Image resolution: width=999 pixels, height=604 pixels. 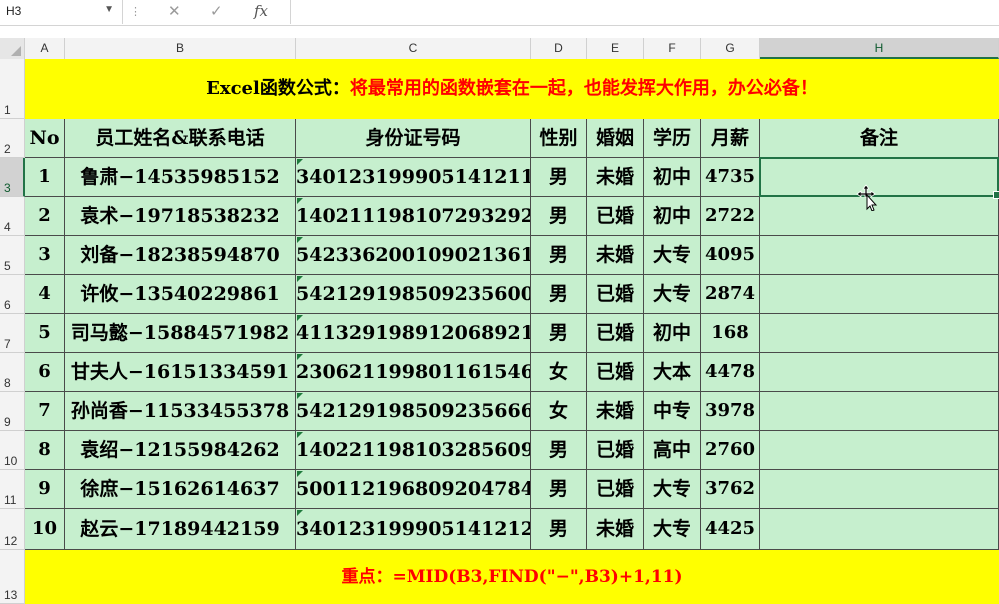 What do you see at coordinates (730, 411) in the screenshot?
I see `cell-salary: 3978` at bounding box center [730, 411].